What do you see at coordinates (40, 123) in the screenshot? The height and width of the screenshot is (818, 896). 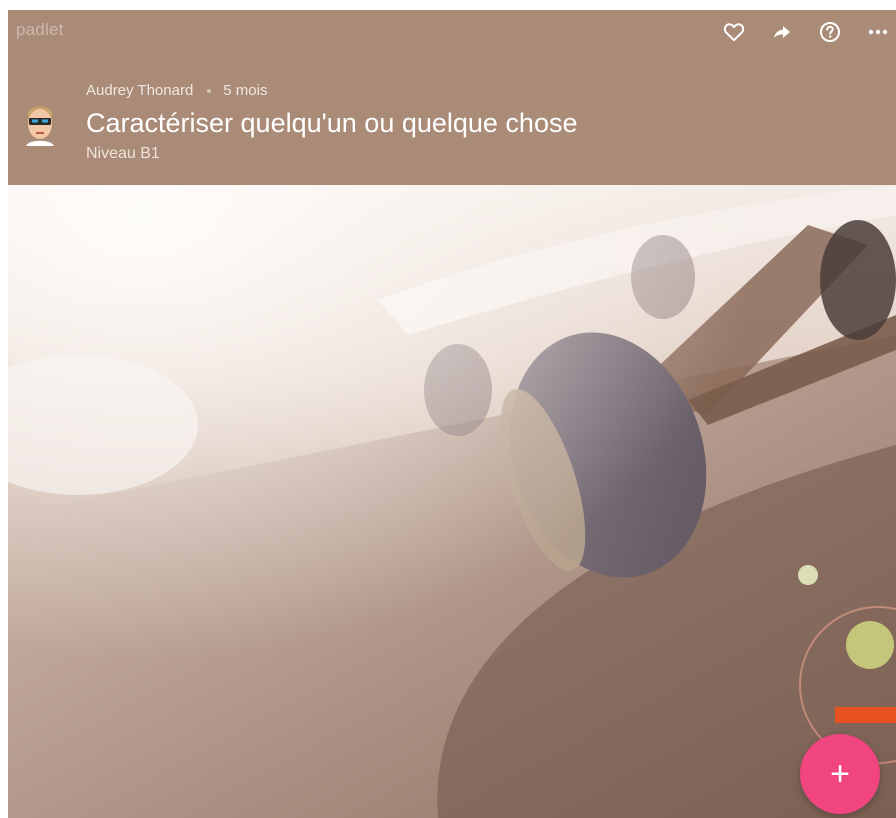 I see `author-avatar` at bounding box center [40, 123].